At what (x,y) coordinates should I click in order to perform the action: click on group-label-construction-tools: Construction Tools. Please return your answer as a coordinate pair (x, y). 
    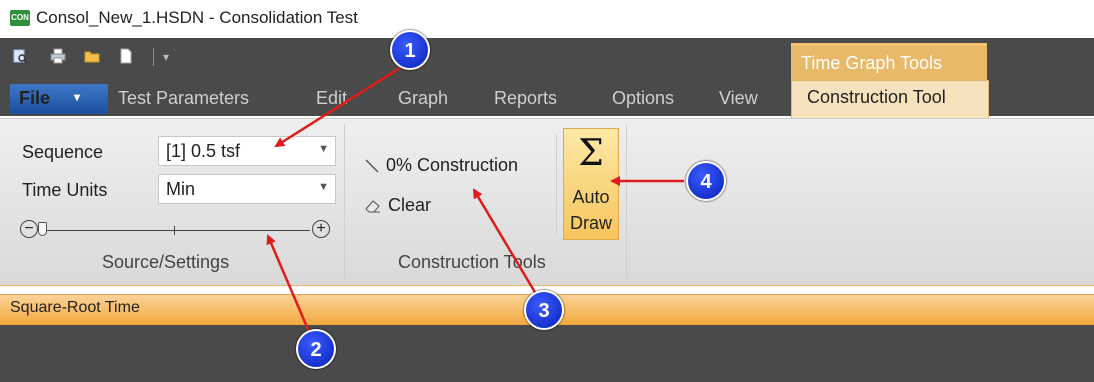
    Looking at the image, I should click on (472, 262).